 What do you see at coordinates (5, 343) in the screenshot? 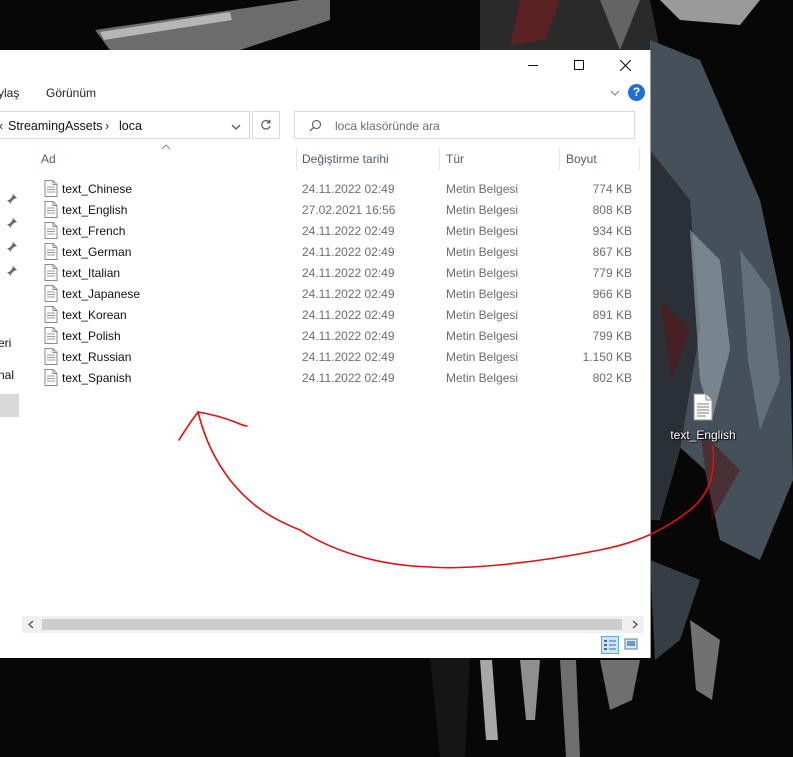
I see `nav-item-fragment: eri` at bounding box center [5, 343].